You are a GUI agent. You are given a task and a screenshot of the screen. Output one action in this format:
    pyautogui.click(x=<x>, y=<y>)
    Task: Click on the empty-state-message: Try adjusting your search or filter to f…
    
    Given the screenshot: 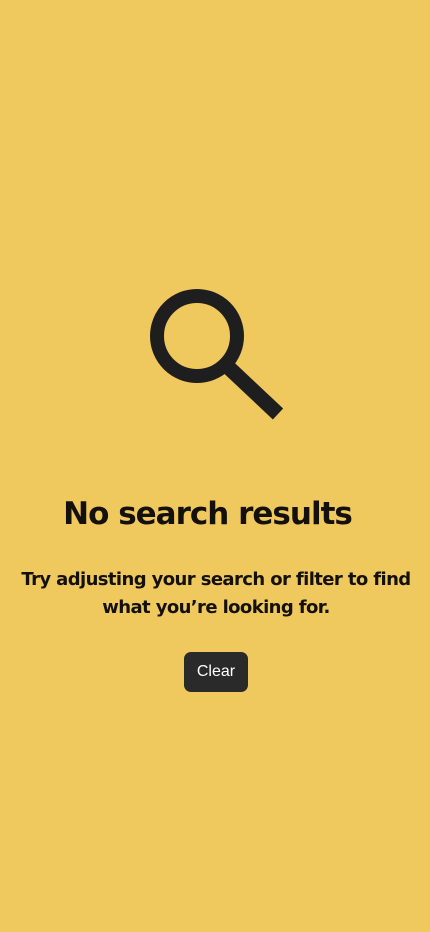 What is the action you would take?
    pyautogui.click(x=216, y=593)
    